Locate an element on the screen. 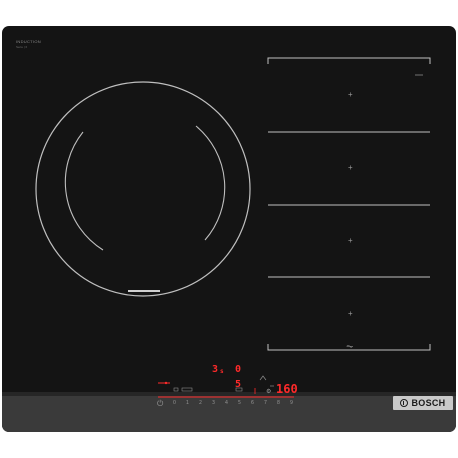 The height and width of the screenshot is (458, 458). scale-step-3: 3 is located at coordinates (213, 403).